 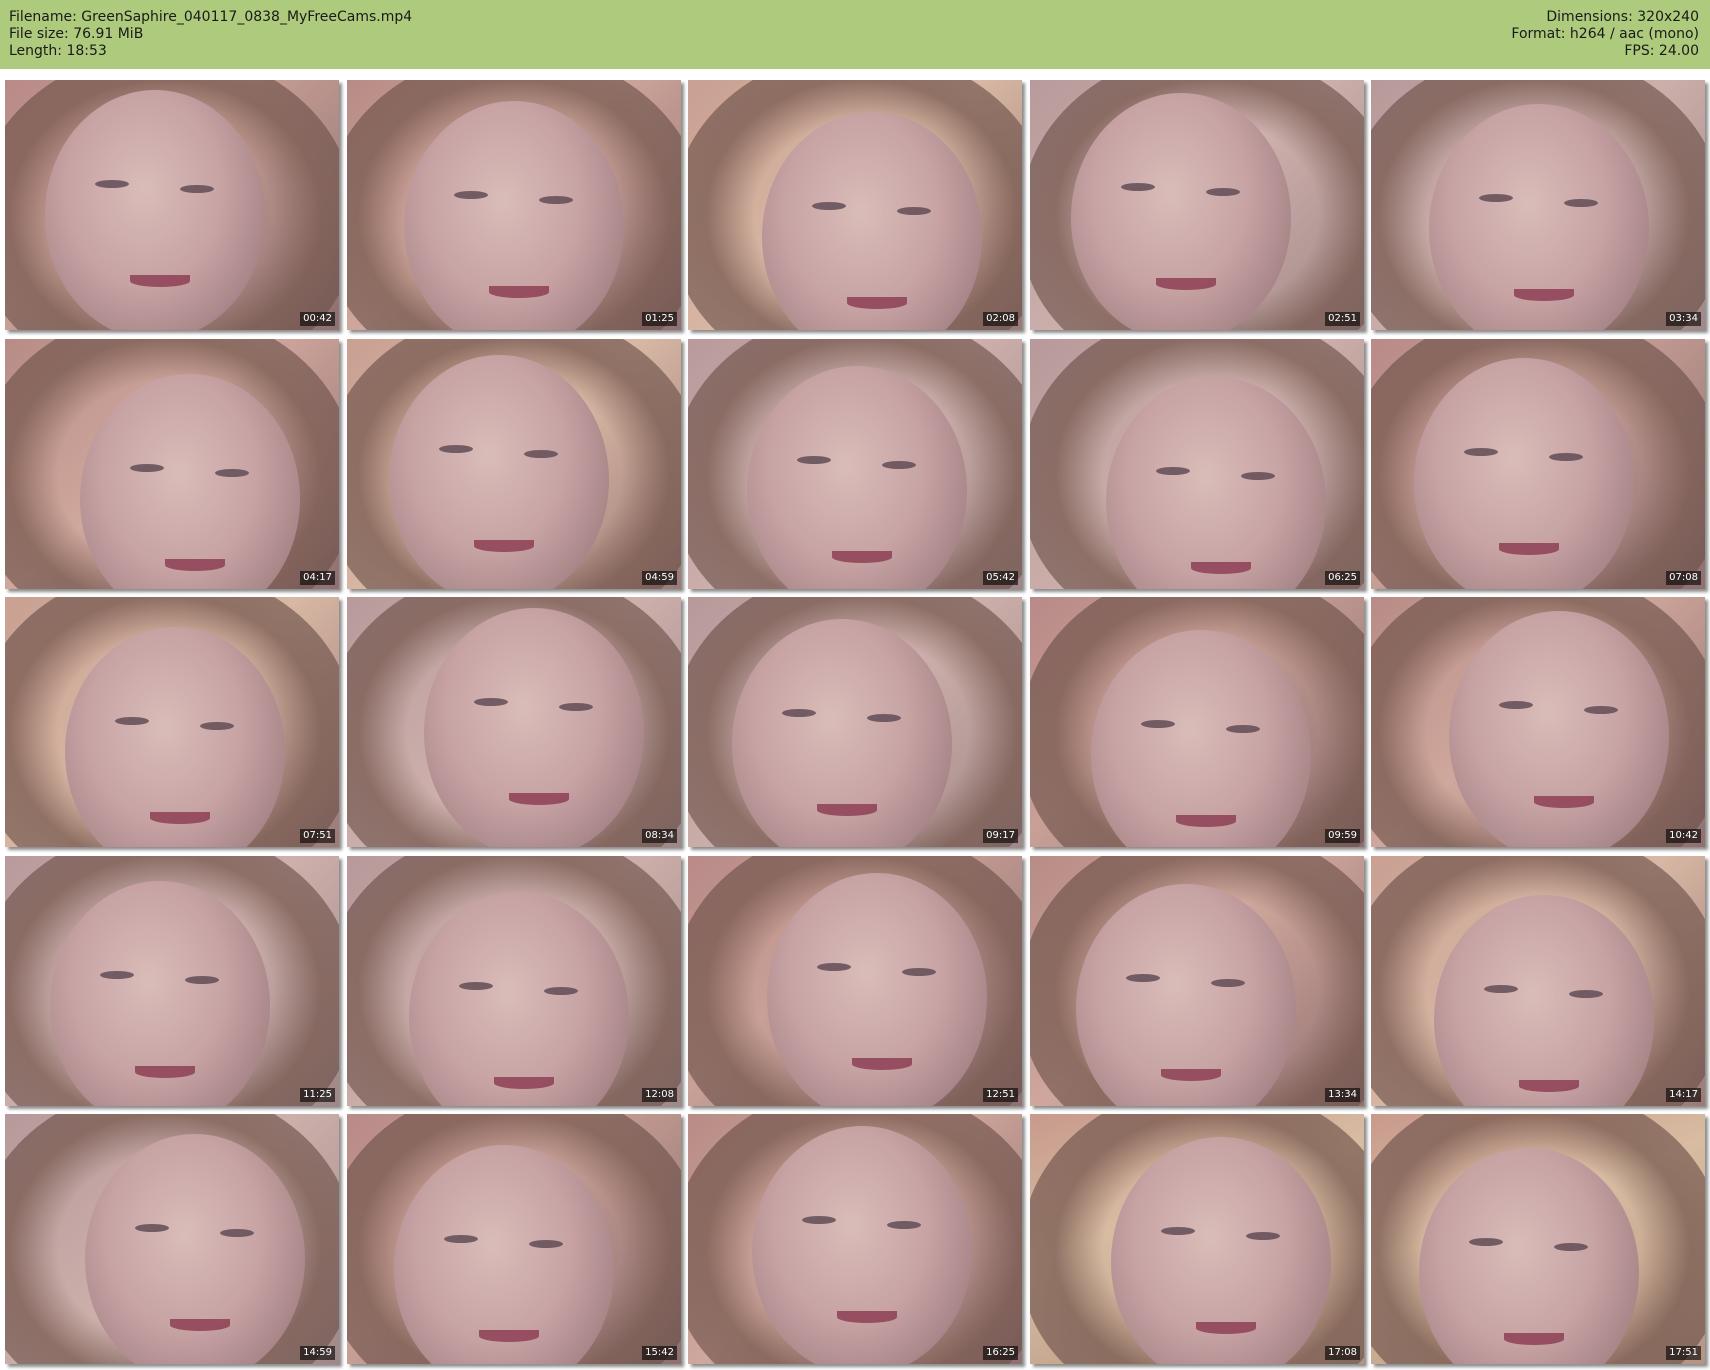 I want to click on video-thumbnail: 04:17, so click(x=172, y=464).